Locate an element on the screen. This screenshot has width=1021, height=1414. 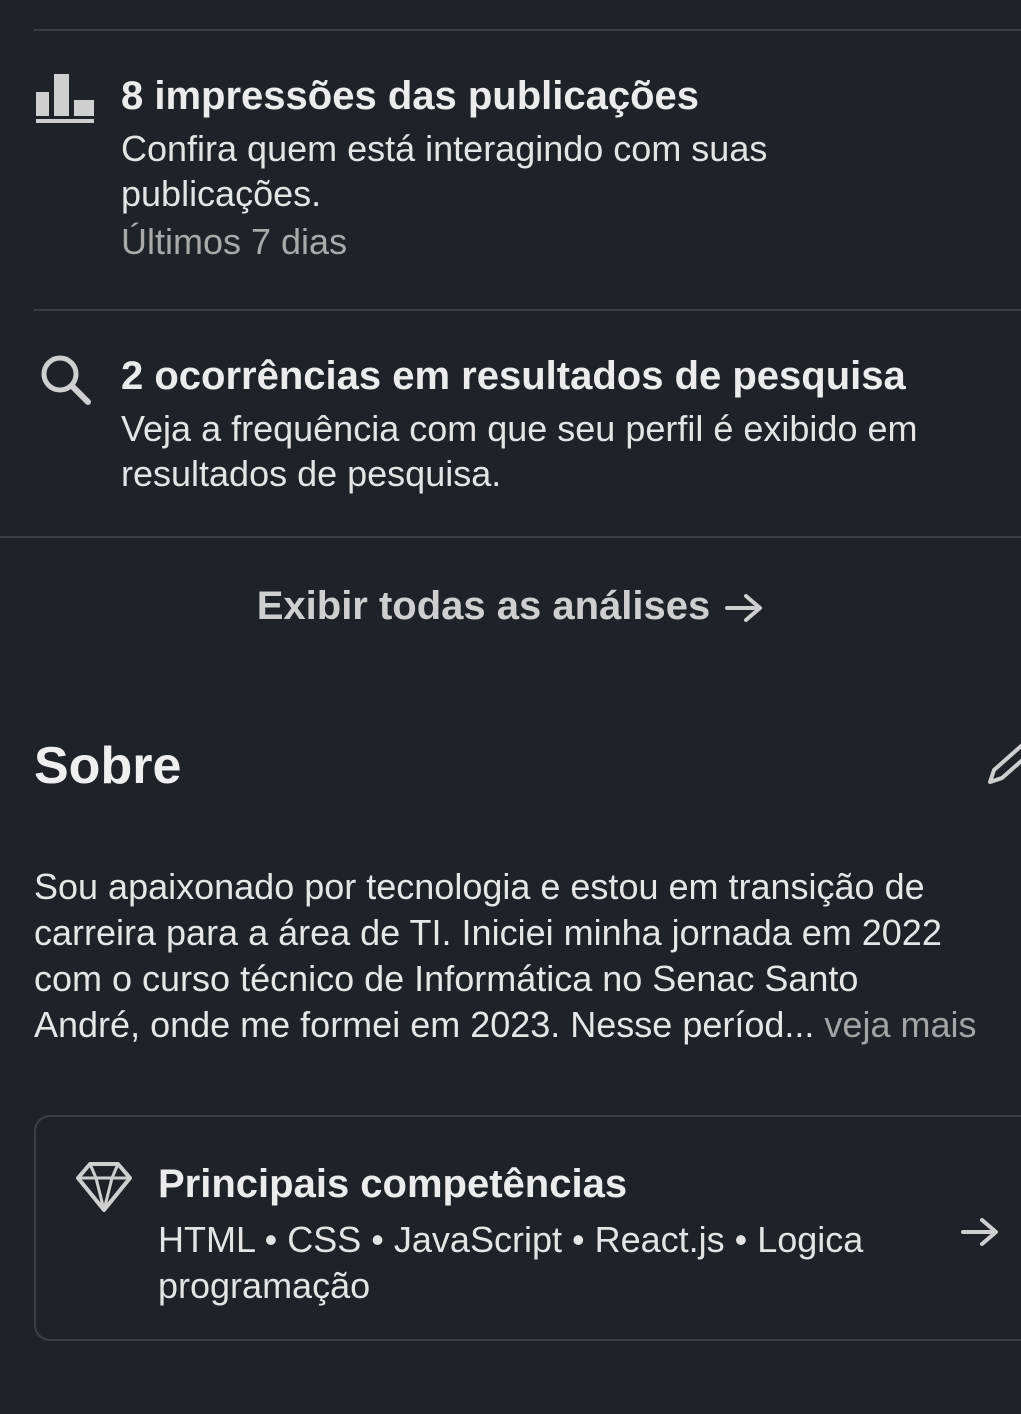
divider-middle is located at coordinates (527, 310).